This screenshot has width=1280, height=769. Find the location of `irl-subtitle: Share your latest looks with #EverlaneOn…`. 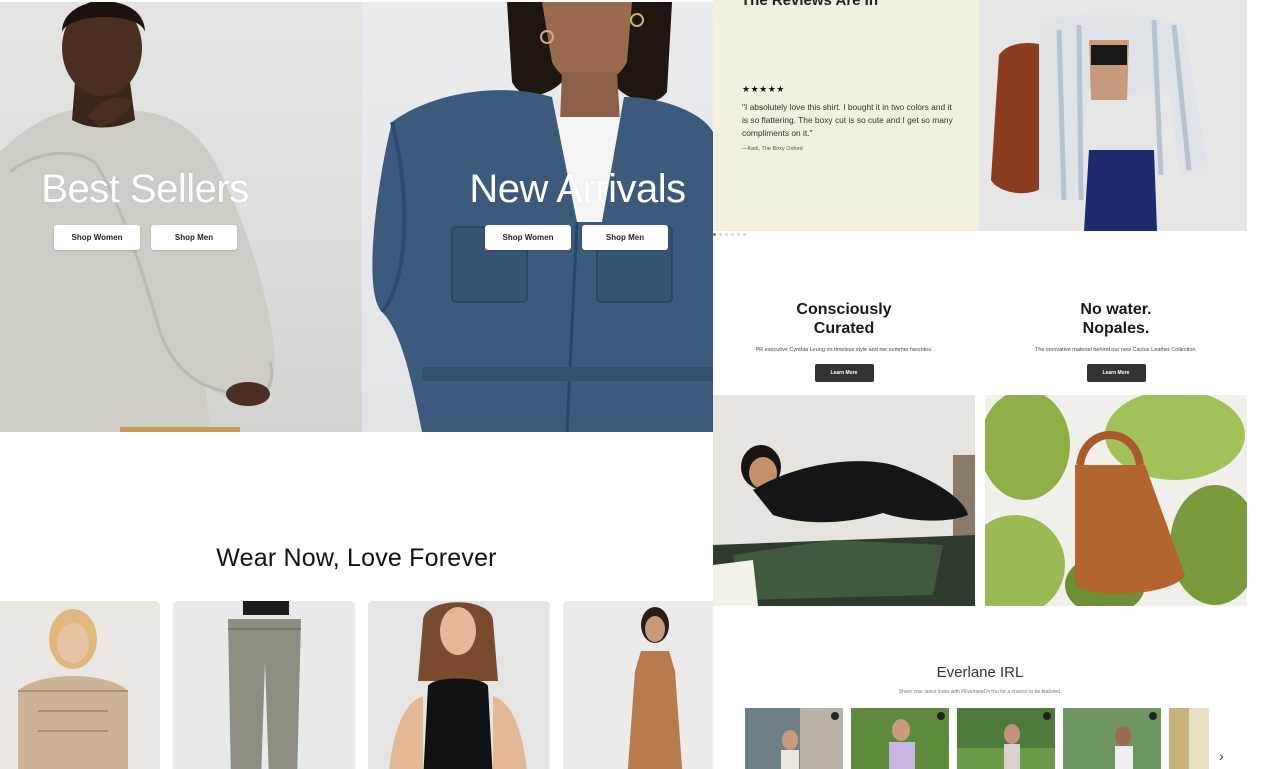

irl-subtitle: Share your latest looks with #EverlaneOn… is located at coordinates (980, 692).